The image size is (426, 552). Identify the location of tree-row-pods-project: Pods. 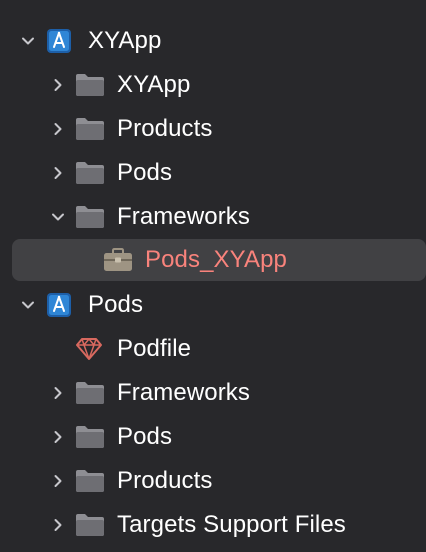
(213, 305).